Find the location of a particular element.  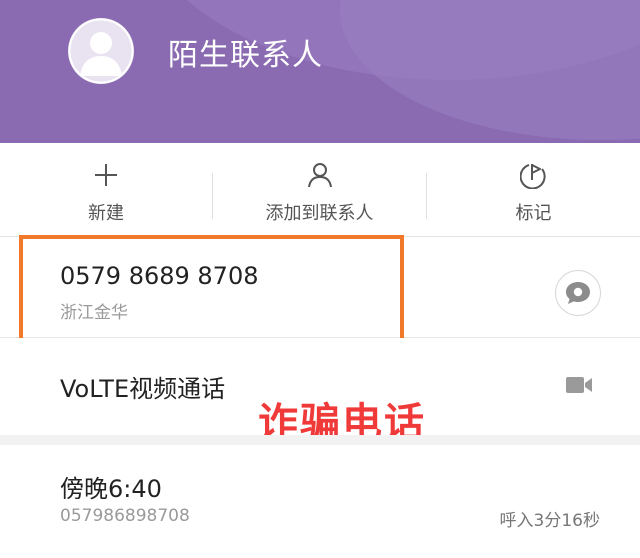

avatar is located at coordinates (101, 51).